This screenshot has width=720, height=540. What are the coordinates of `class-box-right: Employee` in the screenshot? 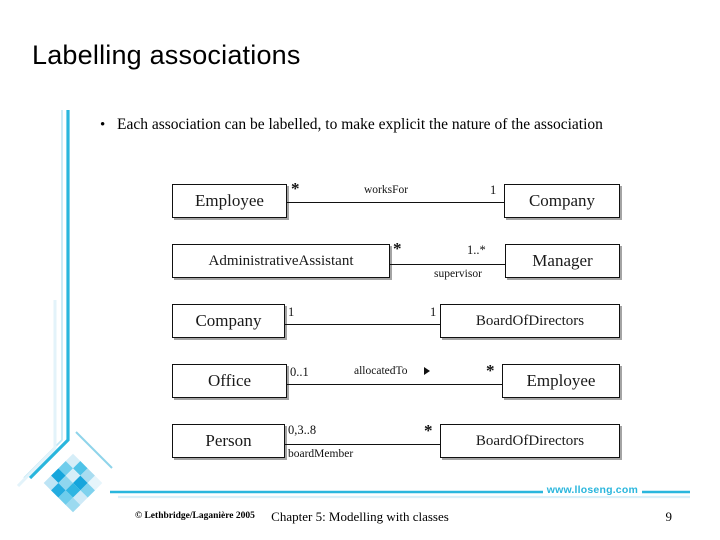 It's located at (561, 381).